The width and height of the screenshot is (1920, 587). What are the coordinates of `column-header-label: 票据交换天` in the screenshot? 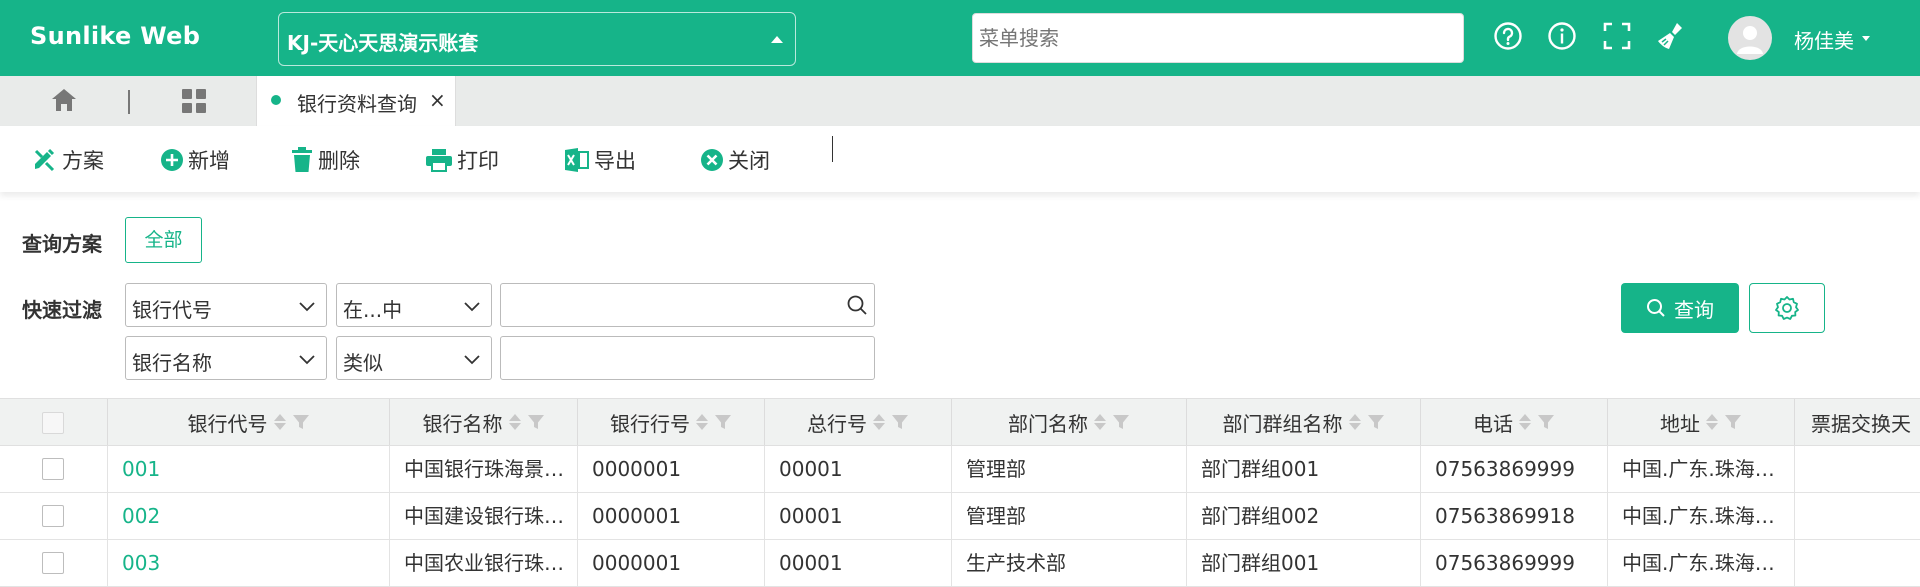 It's located at (1861, 423).